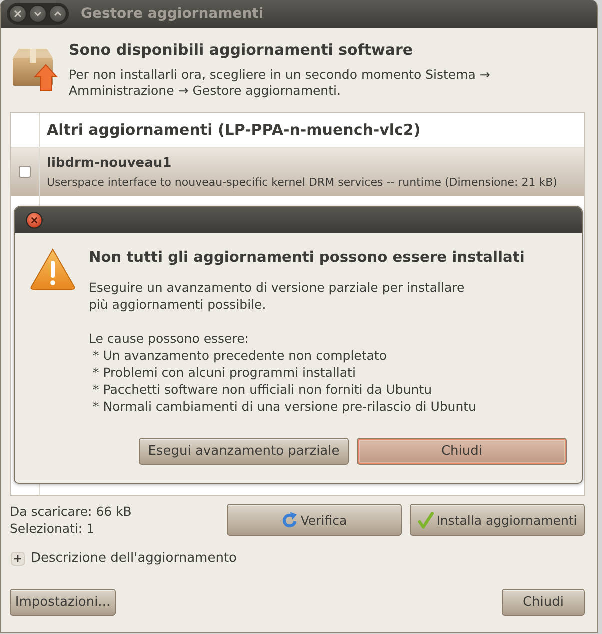  I want to click on warning-icon, so click(53, 269).